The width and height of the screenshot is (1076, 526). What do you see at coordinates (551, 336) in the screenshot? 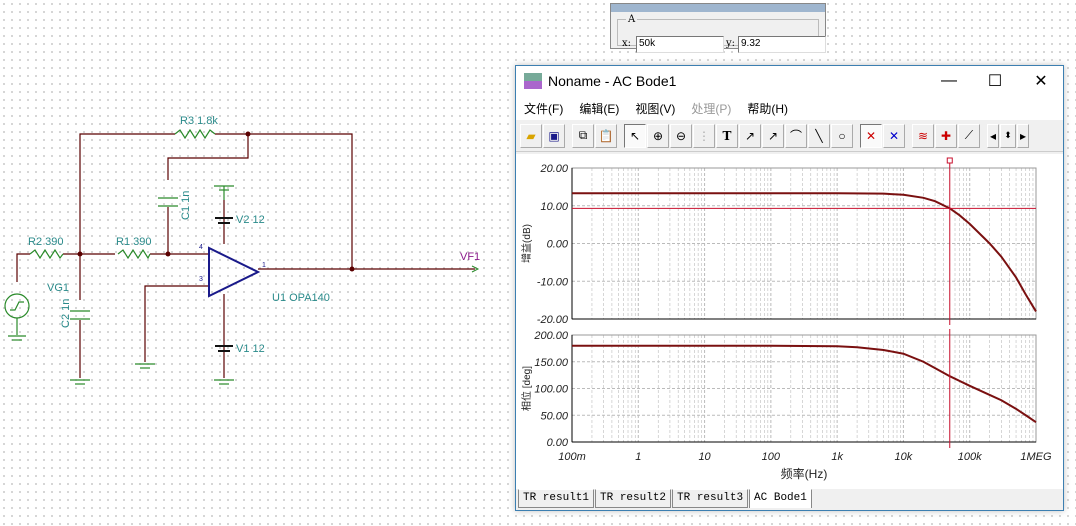
I see `y-tick-label: 200.00` at bounding box center [551, 336].